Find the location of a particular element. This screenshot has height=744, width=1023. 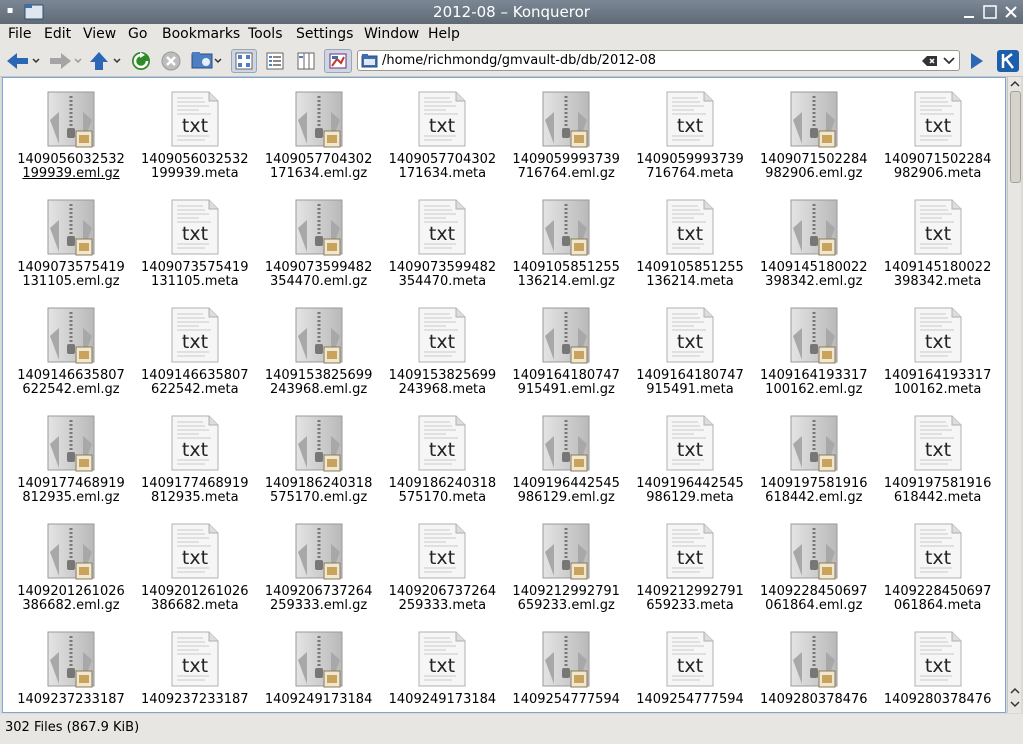

file-item: txt 1409237233187 is located at coordinates (195, 668).